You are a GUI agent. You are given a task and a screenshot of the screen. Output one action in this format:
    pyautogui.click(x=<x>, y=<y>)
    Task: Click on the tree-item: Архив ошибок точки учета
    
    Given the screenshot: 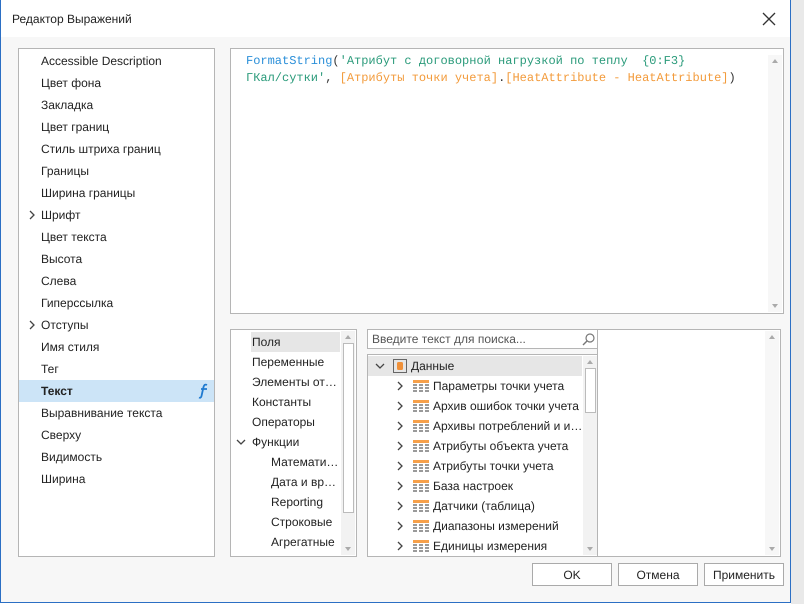 What is the action you would take?
    pyautogui.click(x=475, y=406)
    